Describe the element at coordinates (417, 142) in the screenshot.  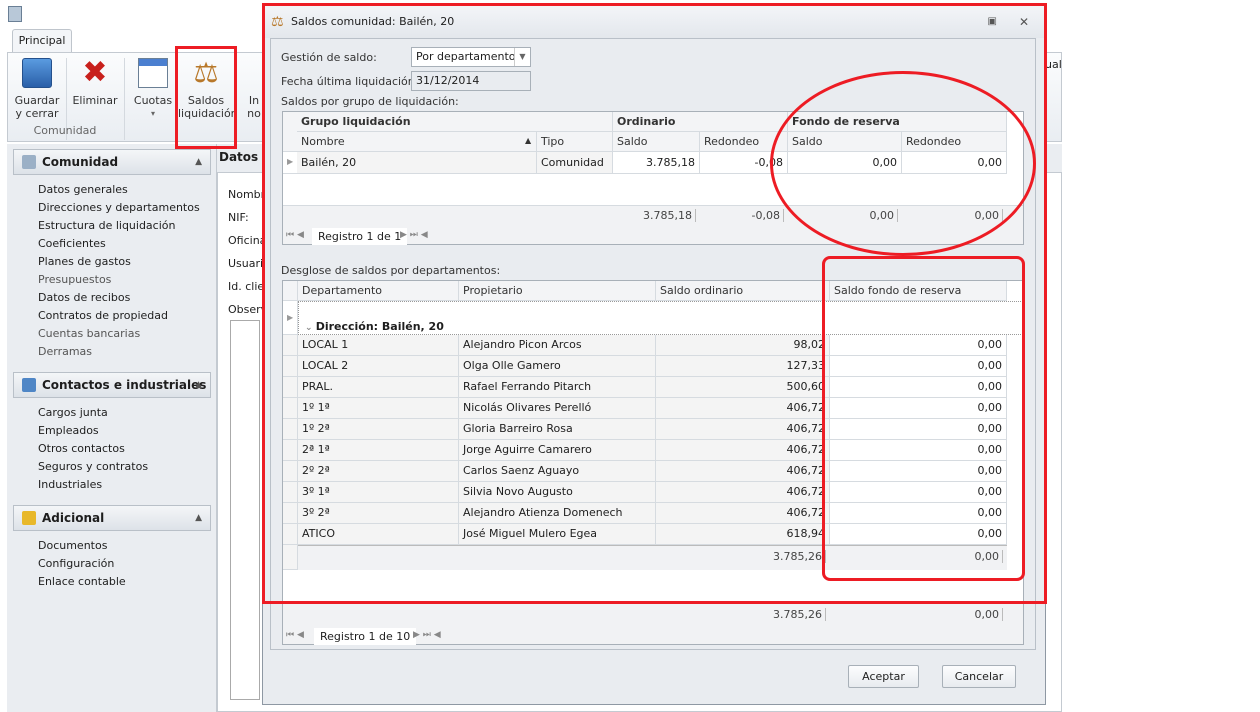
I see `column-header: Nombre` at that location.